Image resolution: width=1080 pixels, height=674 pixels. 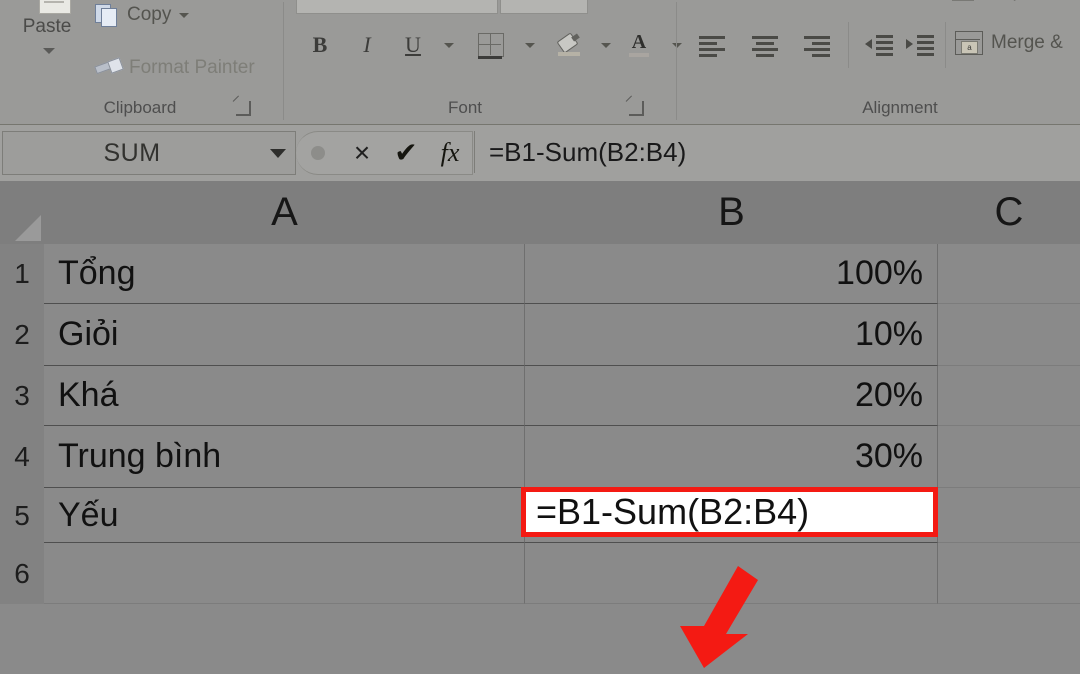 What do you see at coordinates (731, 396) in the screenshot?
I see `cell-b3: 20%` at bounding box center [731, 396].